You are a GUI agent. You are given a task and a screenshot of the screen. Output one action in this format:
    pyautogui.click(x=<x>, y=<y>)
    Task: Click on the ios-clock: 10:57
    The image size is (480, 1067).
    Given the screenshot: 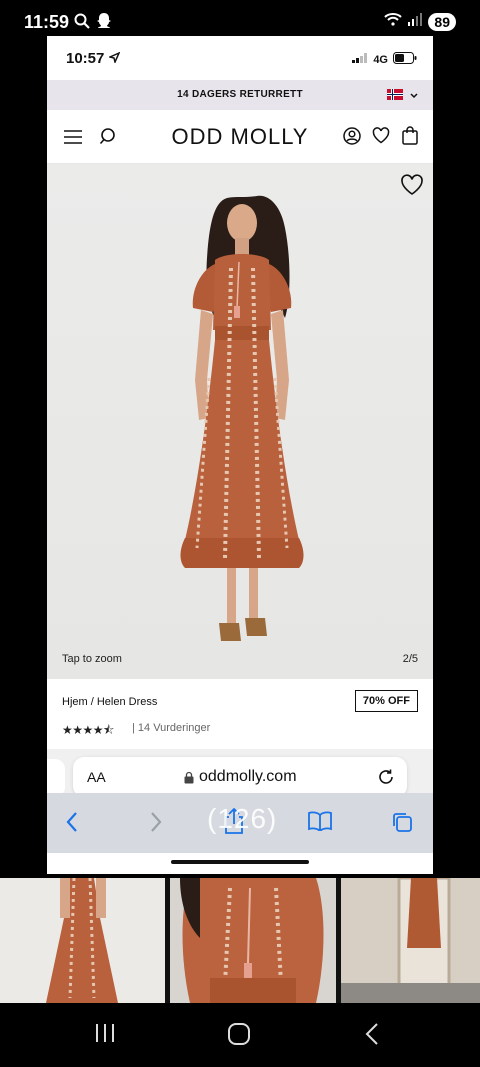 What is the action you would take?
    pyautogui.click(x=93, y=58)
    